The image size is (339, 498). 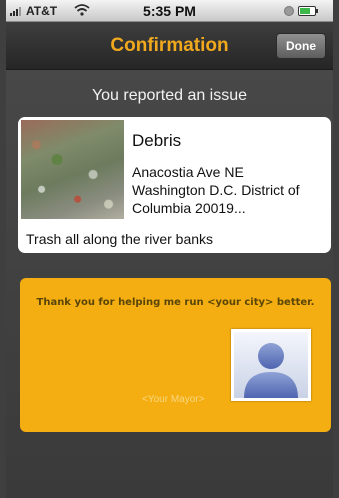 I want to click on person-silhouette-icon, so click(x=271, y=370).